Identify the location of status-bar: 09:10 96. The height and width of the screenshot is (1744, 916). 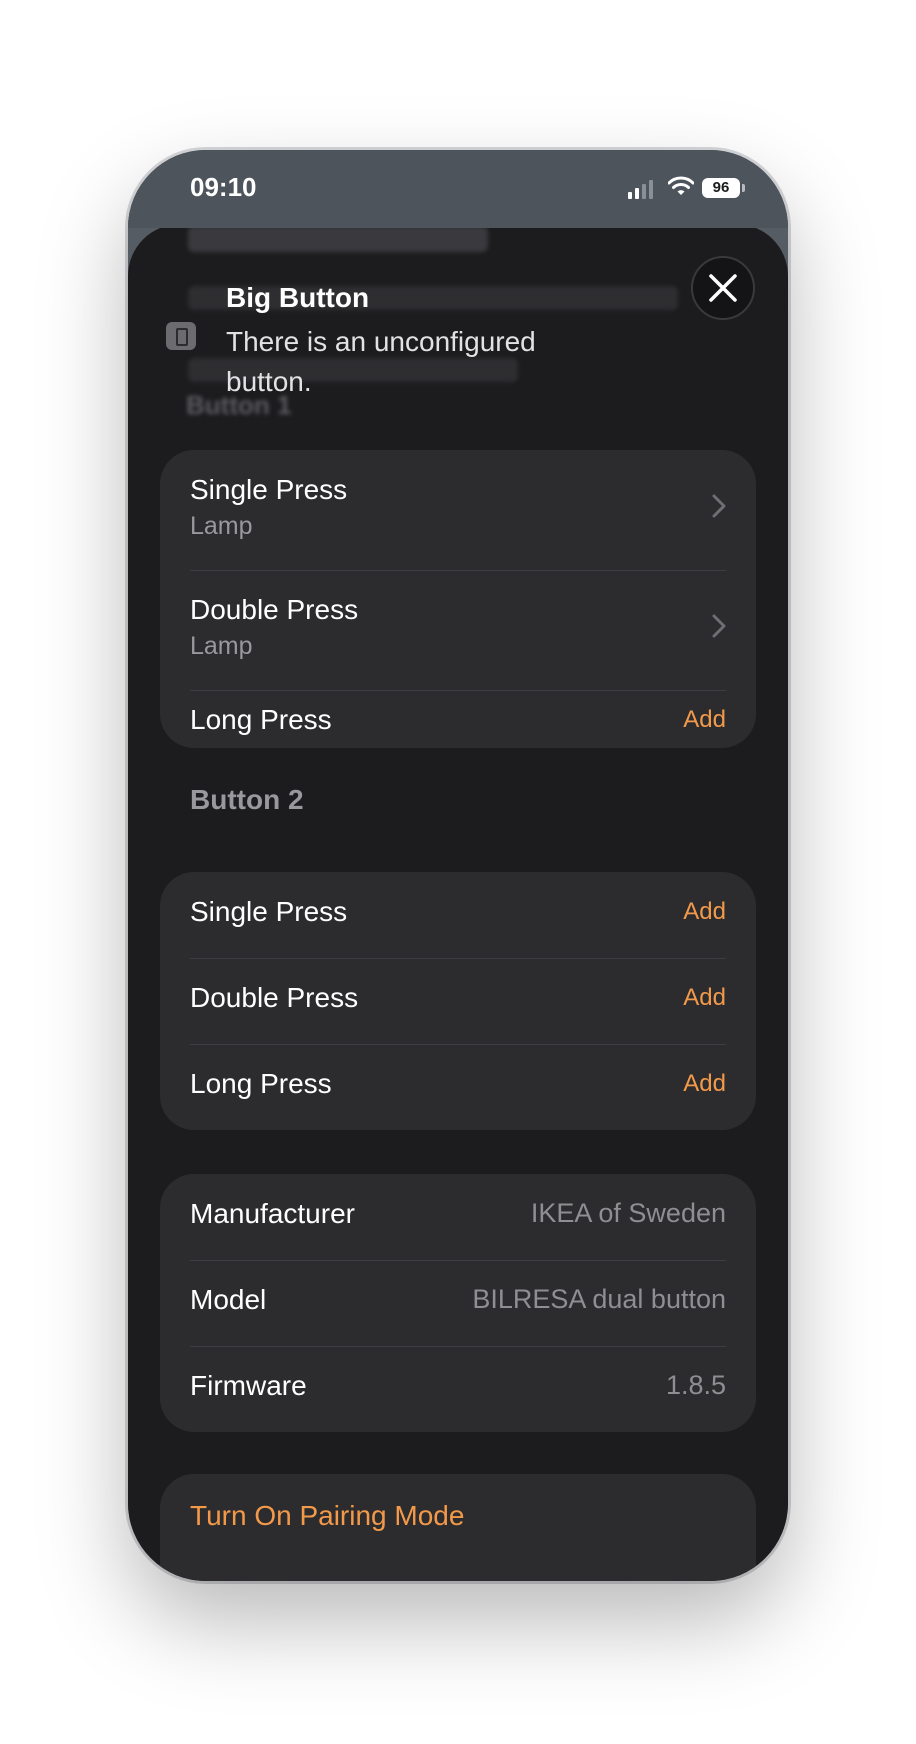
(458, 189).